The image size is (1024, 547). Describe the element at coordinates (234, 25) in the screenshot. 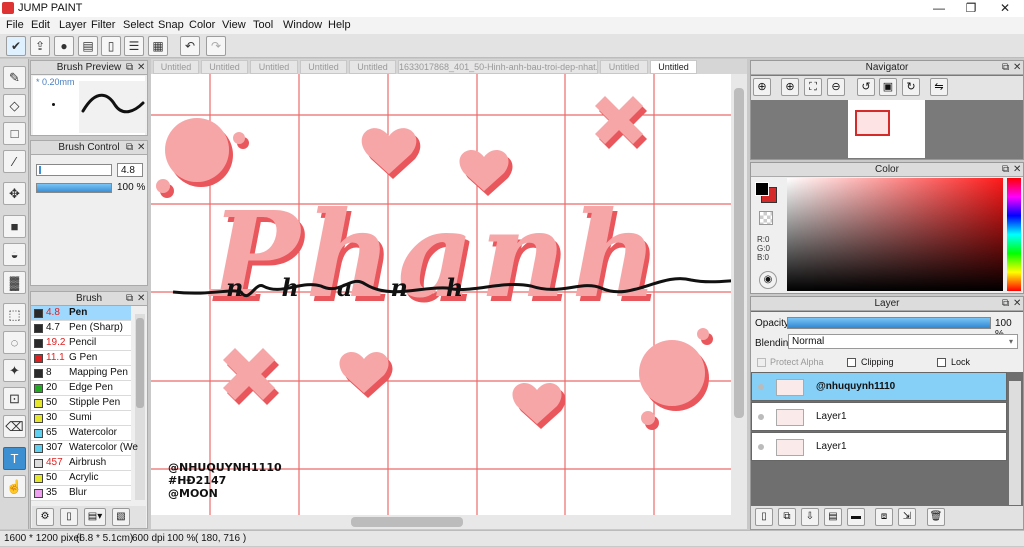

I see `menu-view: View` at that location.